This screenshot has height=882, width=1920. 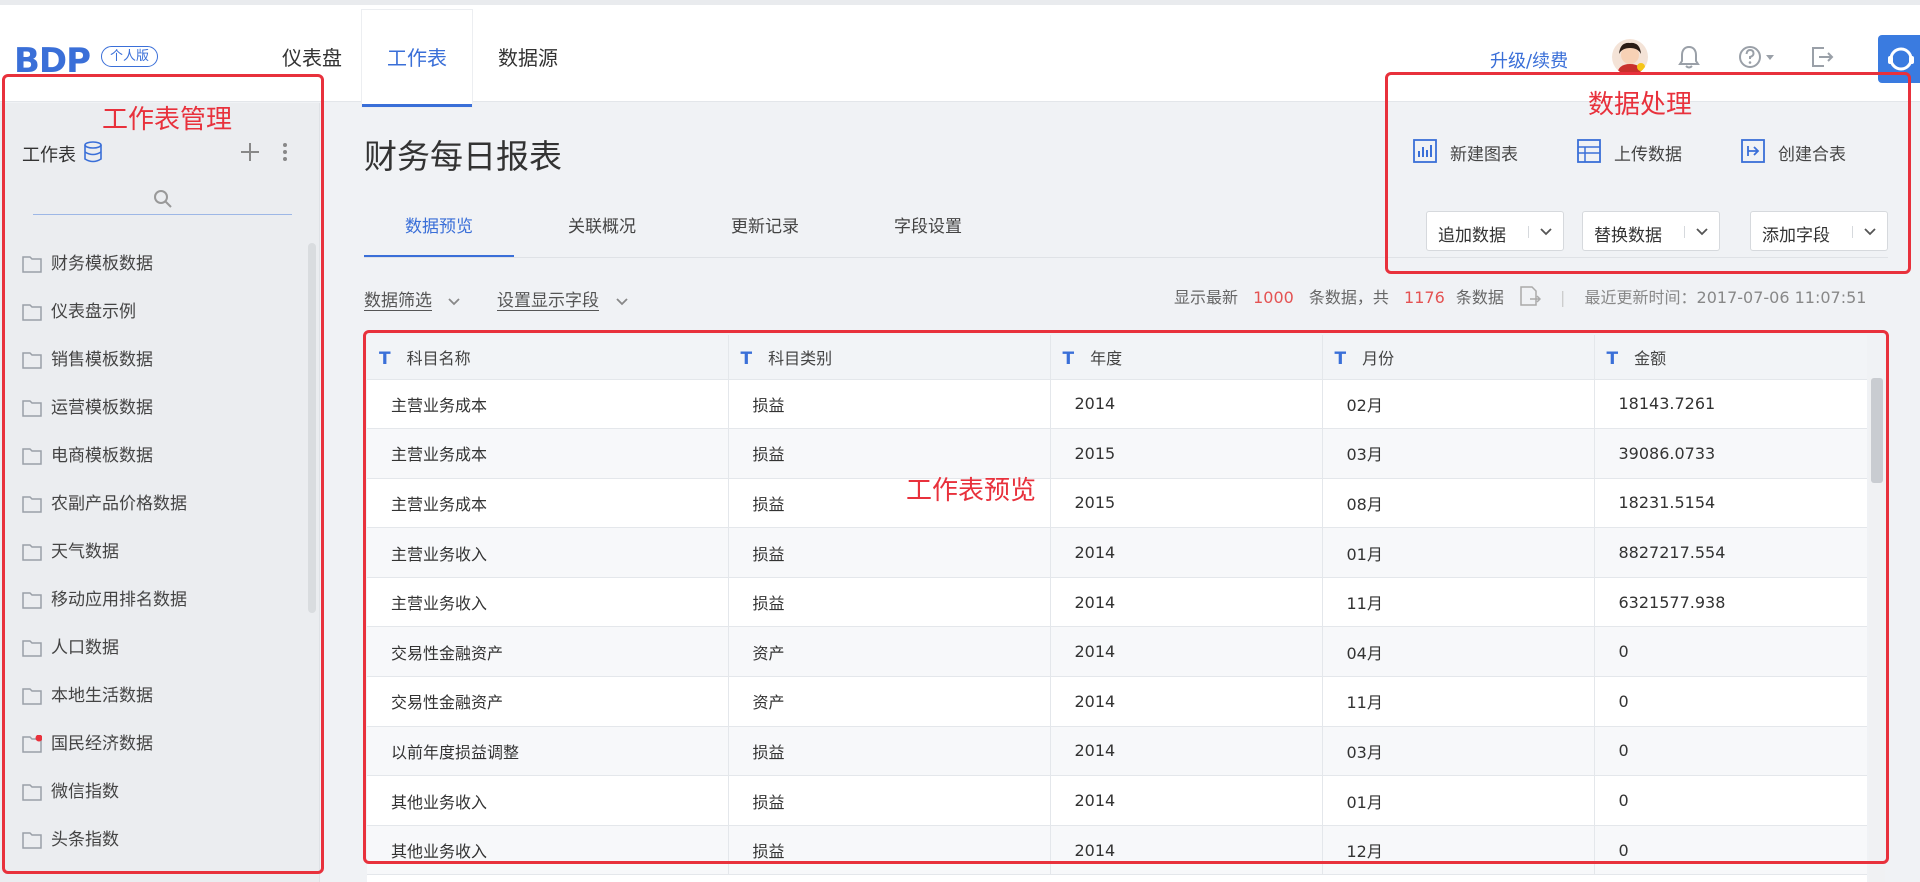 What do you see at coordinates (971, 491) in the screenshot?
I see `annotation-label-table: 工作表预览` at bounding box center [971, 491].